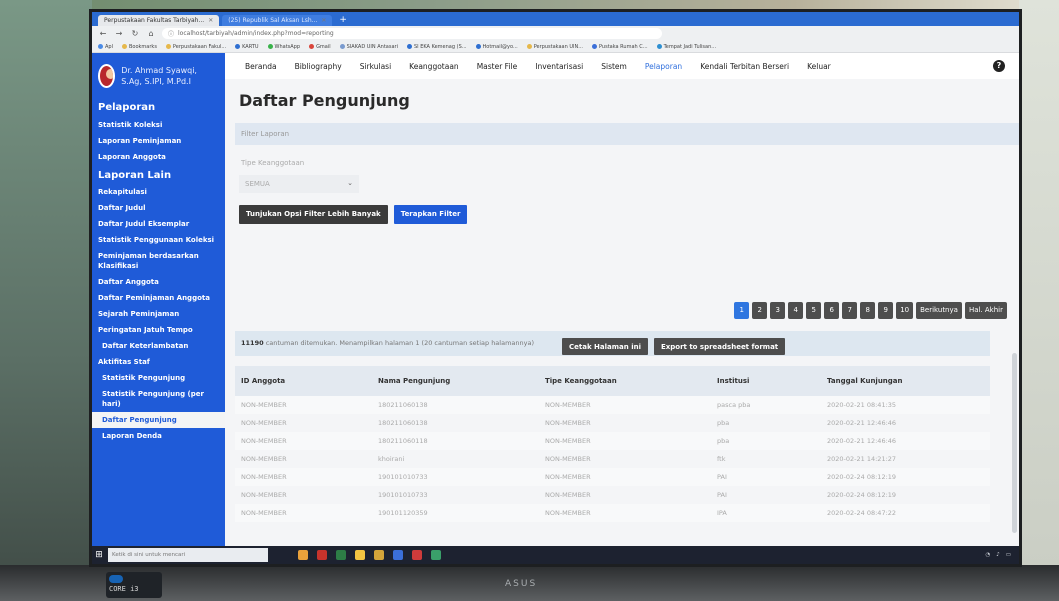 The width and height of the screenshot is (1059, 601). What do you see at coordinates (663, 66) in the screenshot?
I see `menu-pelaporan: Pelaporan` at bounding box center [663, 66].